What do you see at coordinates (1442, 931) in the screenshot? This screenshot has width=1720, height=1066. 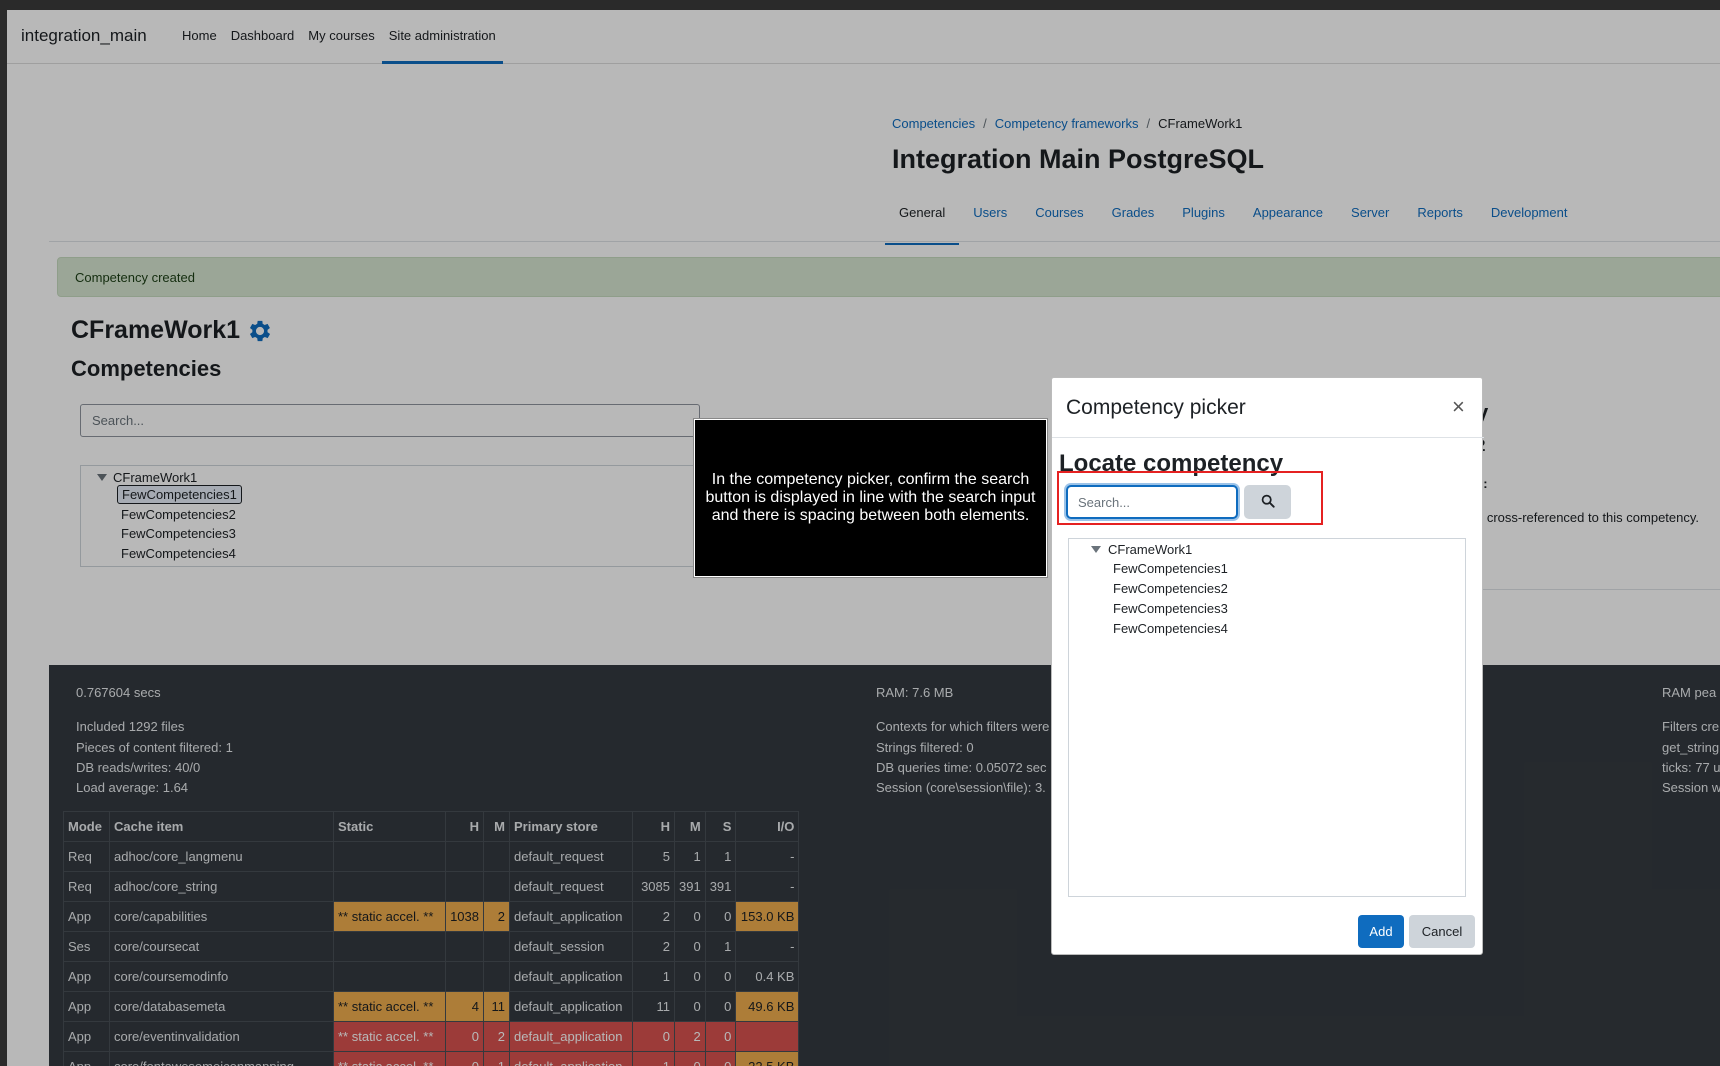 I see `cancel-button: Cancel` at bounding box center [1442, 931].